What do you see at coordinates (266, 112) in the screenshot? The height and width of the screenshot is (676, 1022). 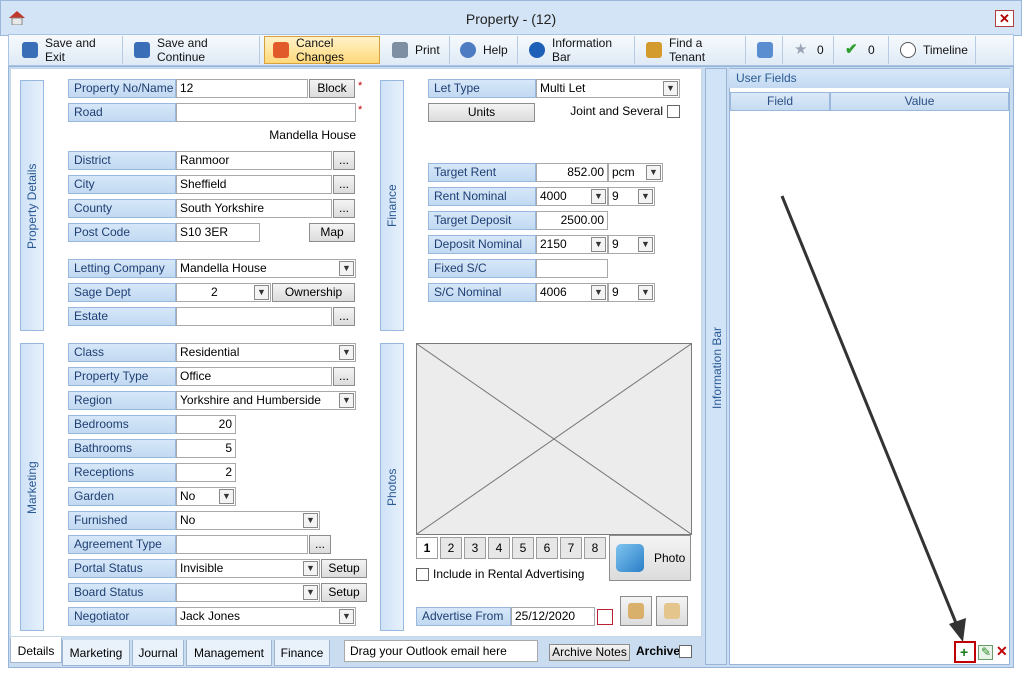 I see `road-field` at bounding box center [266, 112].